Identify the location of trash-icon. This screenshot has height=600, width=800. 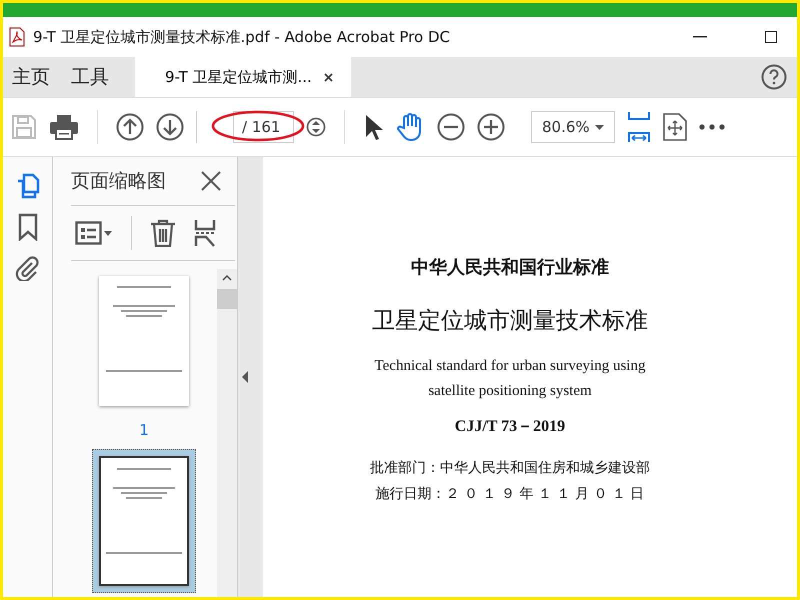
(163, 233).